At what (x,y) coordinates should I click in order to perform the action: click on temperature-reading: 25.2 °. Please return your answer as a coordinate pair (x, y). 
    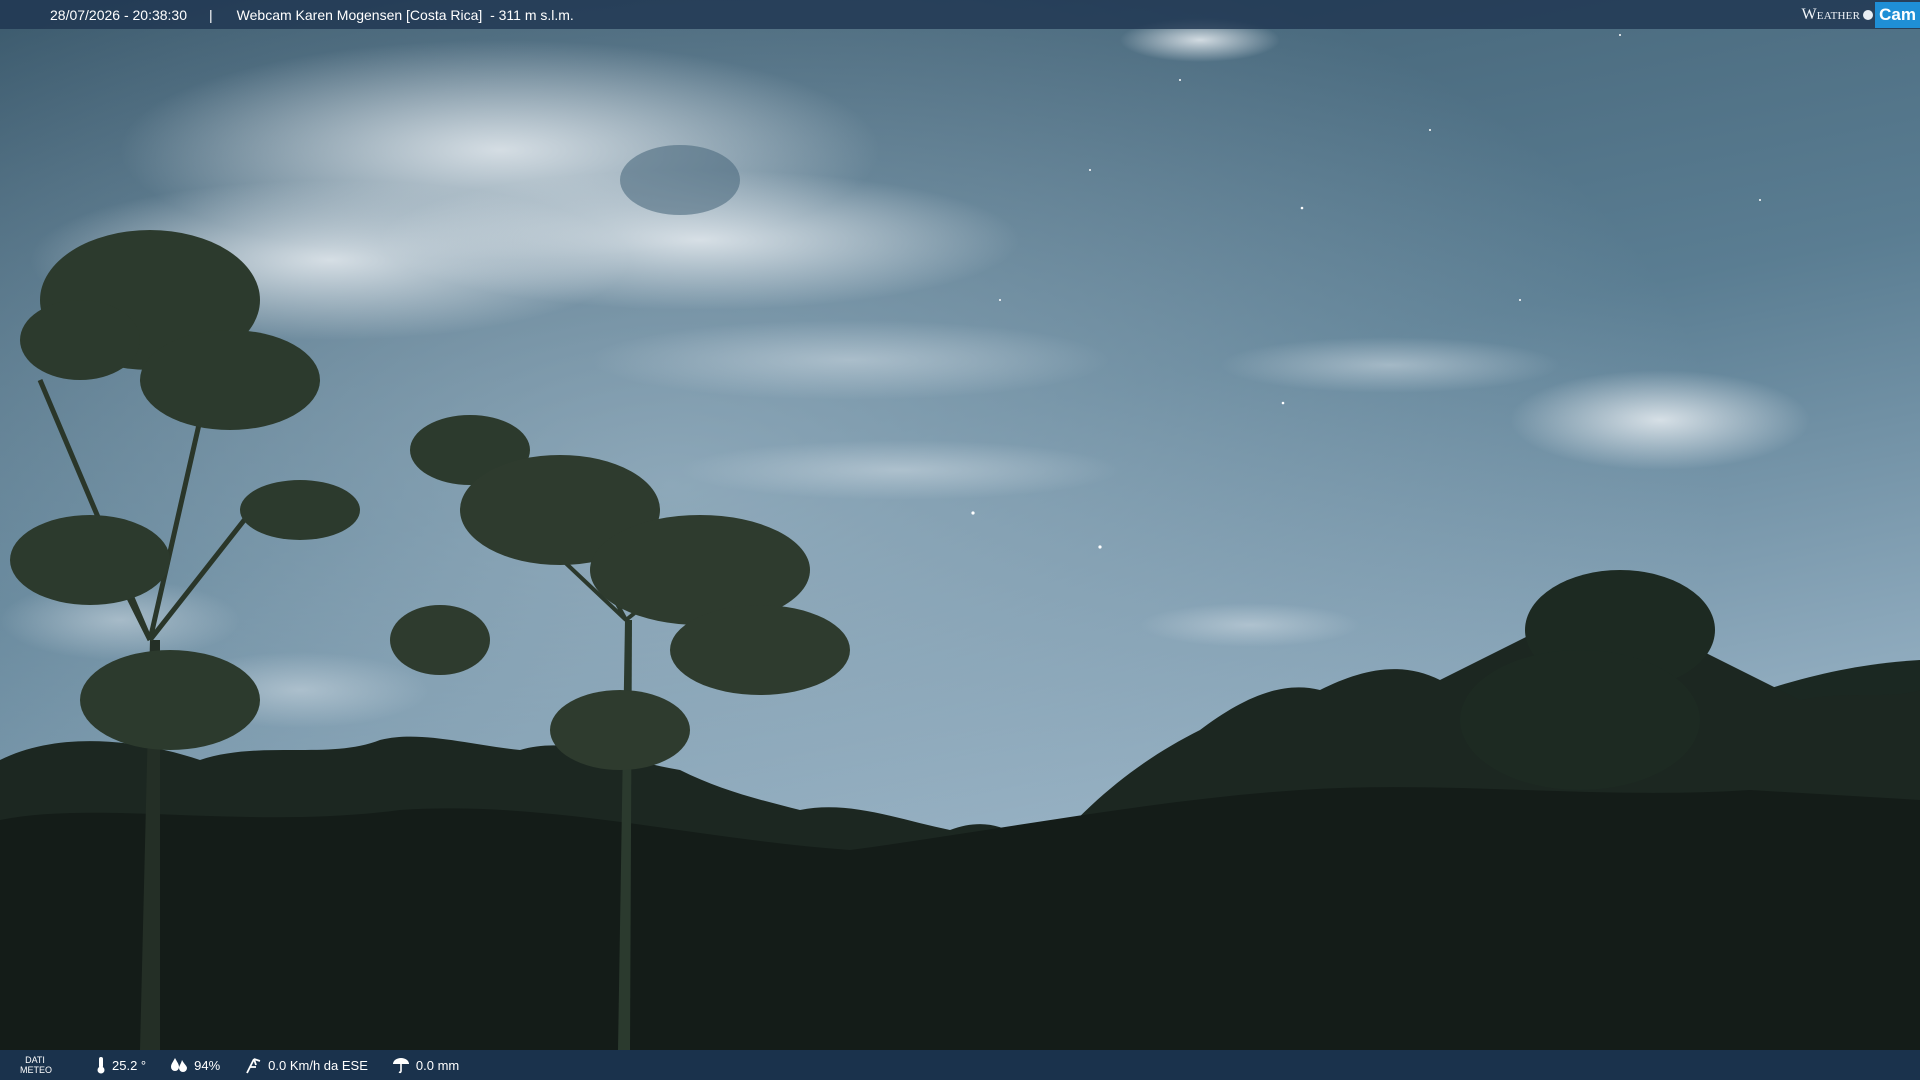
    Looking at the image, I should click on (121, 1065).